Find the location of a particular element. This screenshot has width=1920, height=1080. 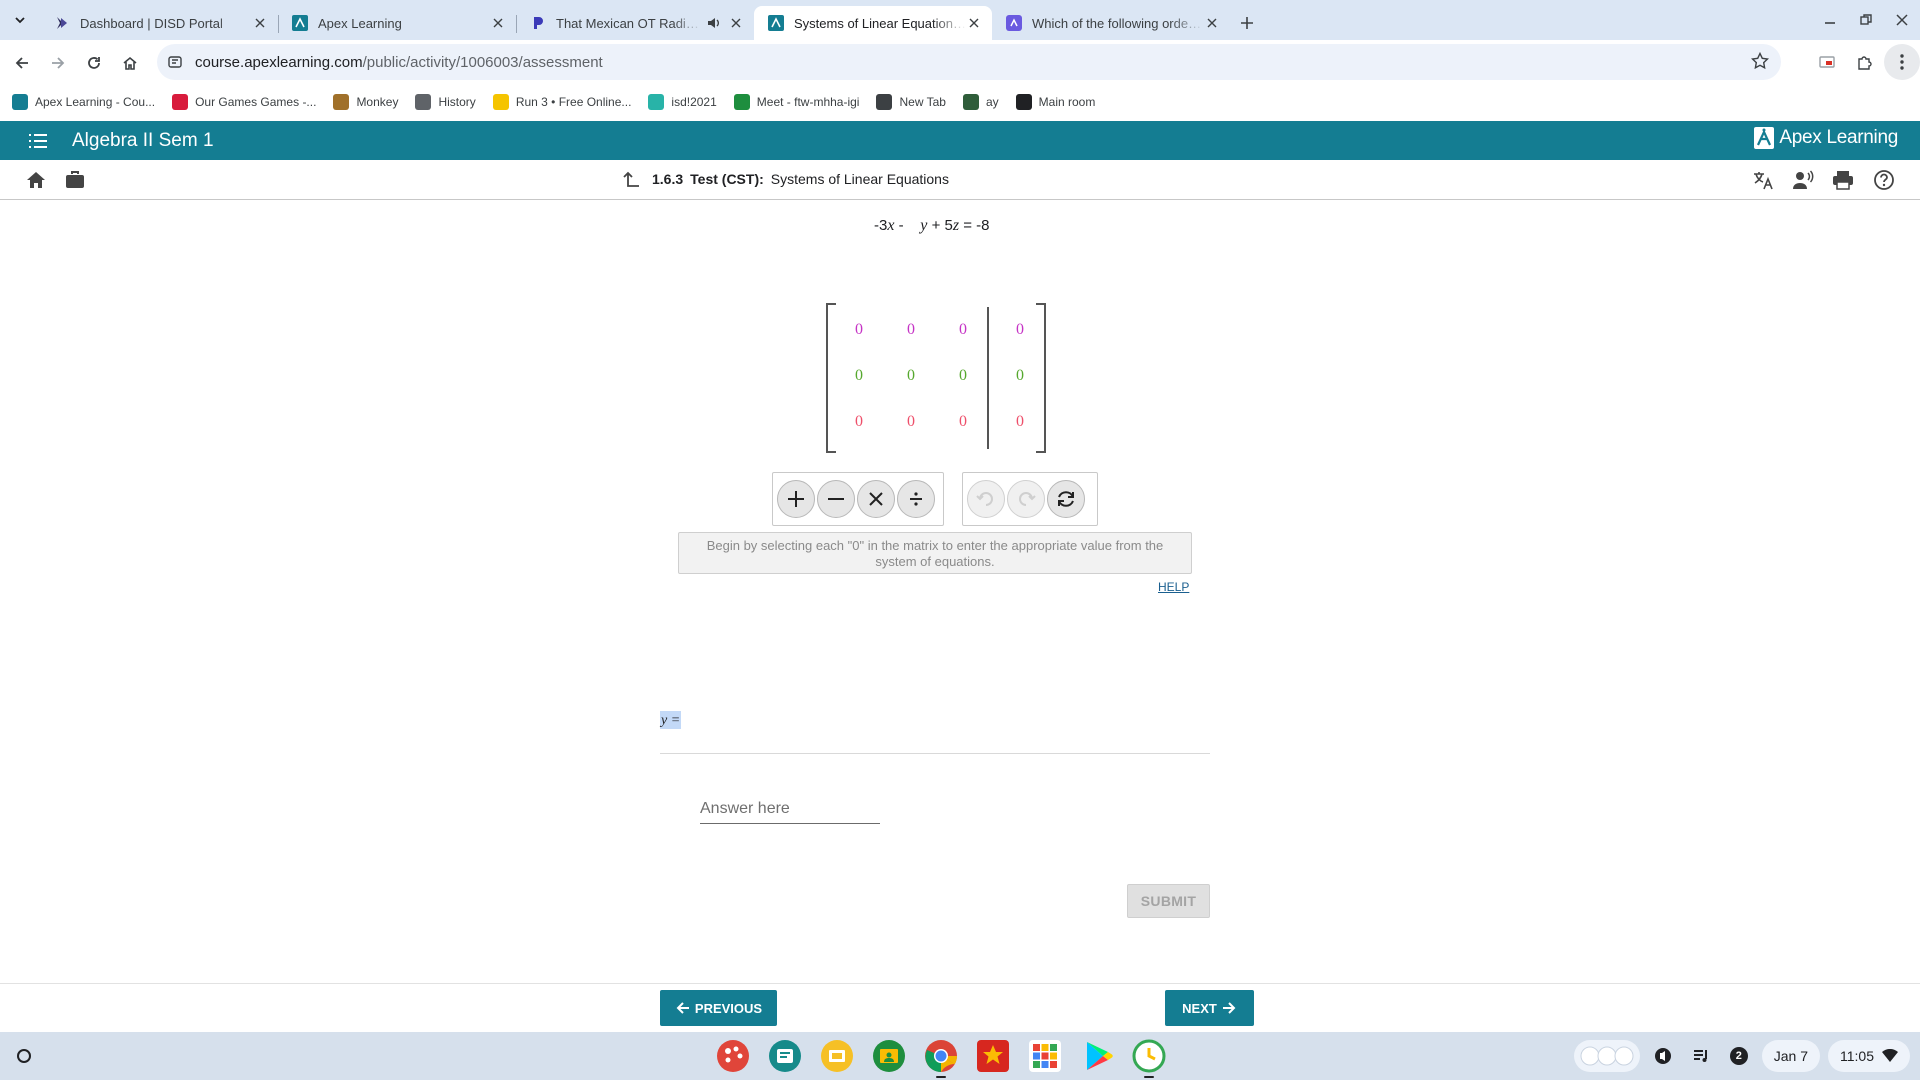

help-link: HELP is located at coordinates (1173, 587).